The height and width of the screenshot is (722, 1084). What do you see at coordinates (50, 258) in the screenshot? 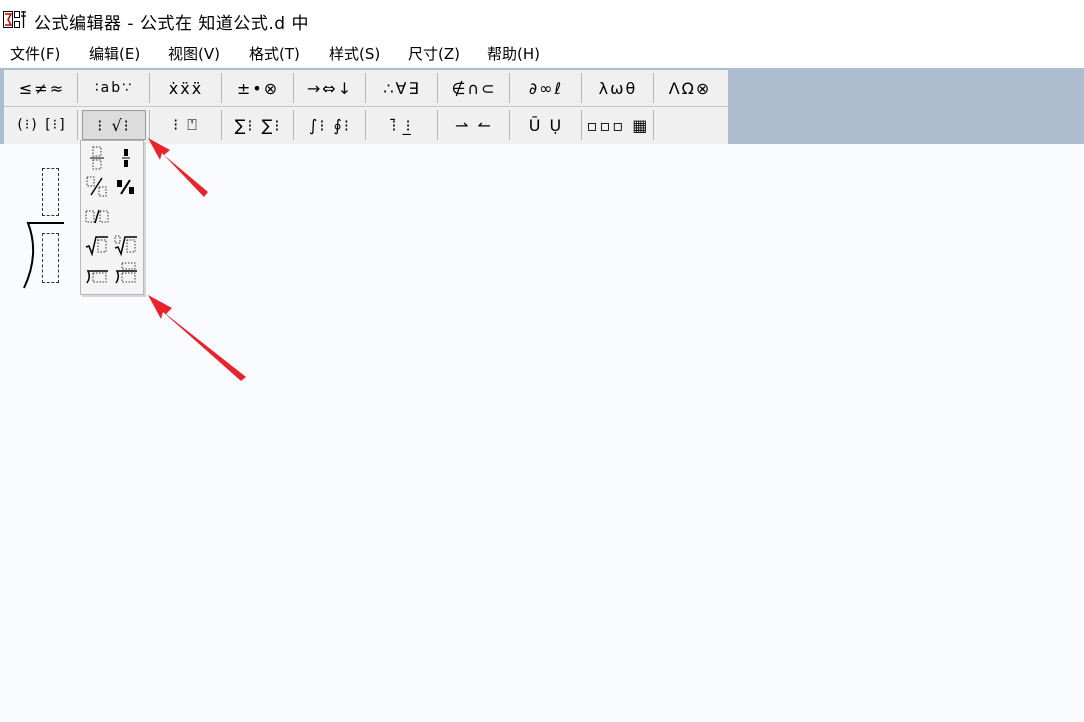
I see `dividend-slot` at bounding box center [50, 258].